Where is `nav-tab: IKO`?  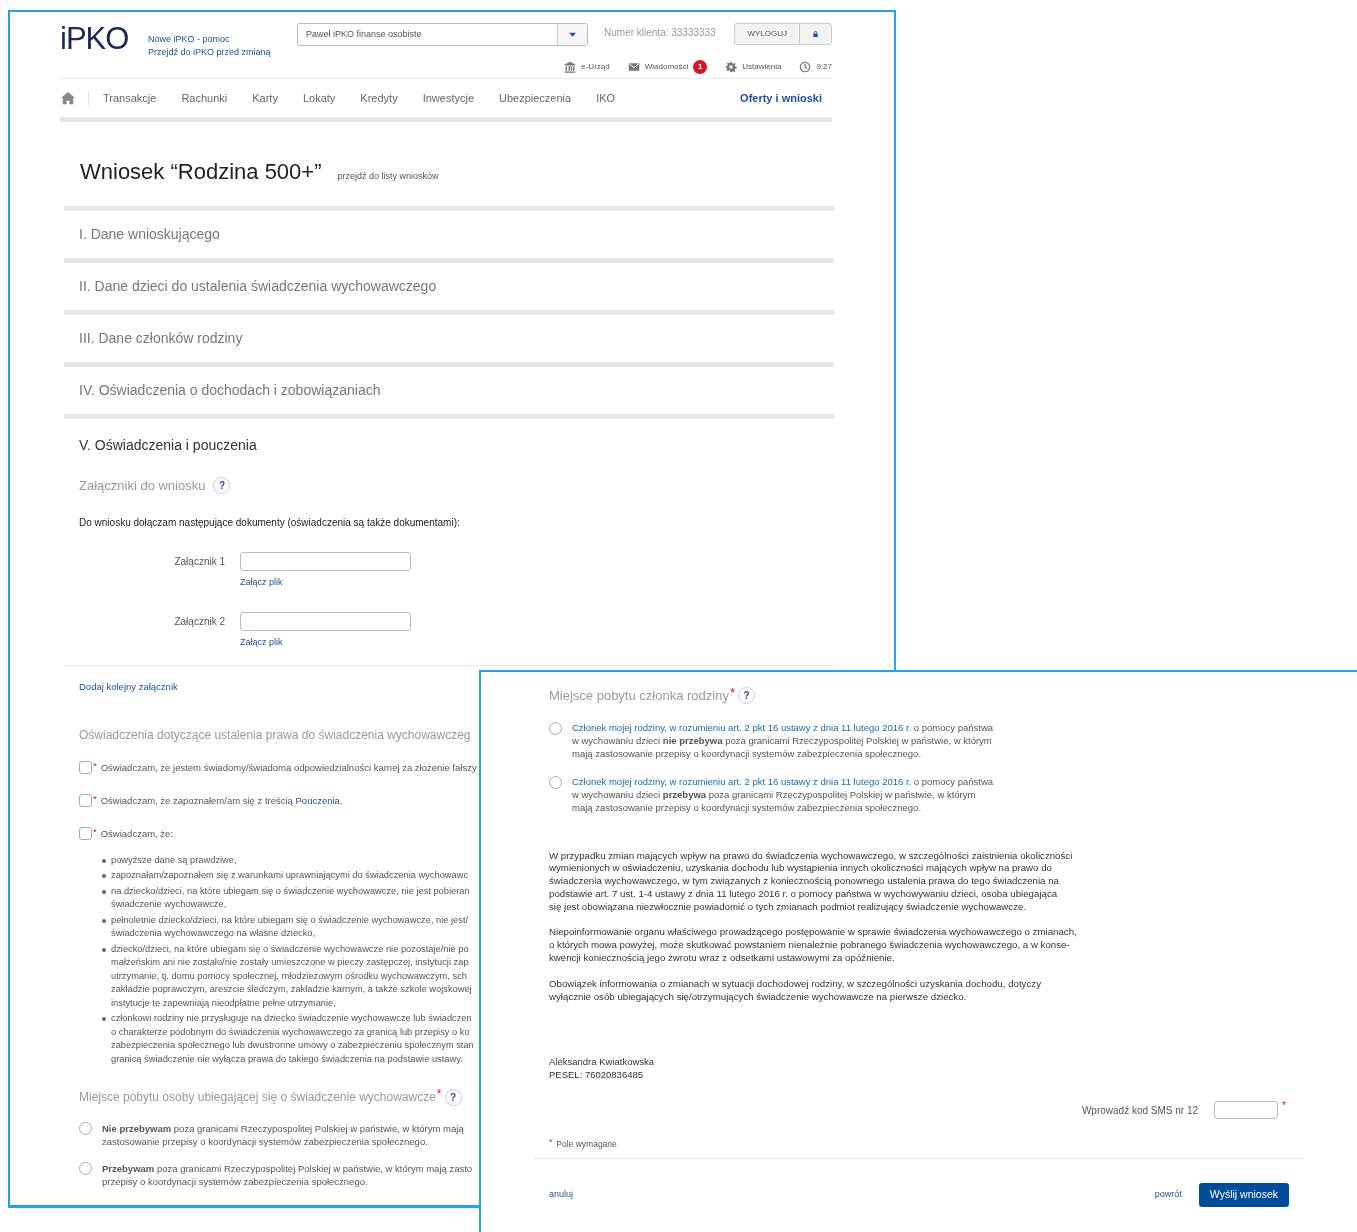
nav-tab: IKO is located at coordinates (606, 98).